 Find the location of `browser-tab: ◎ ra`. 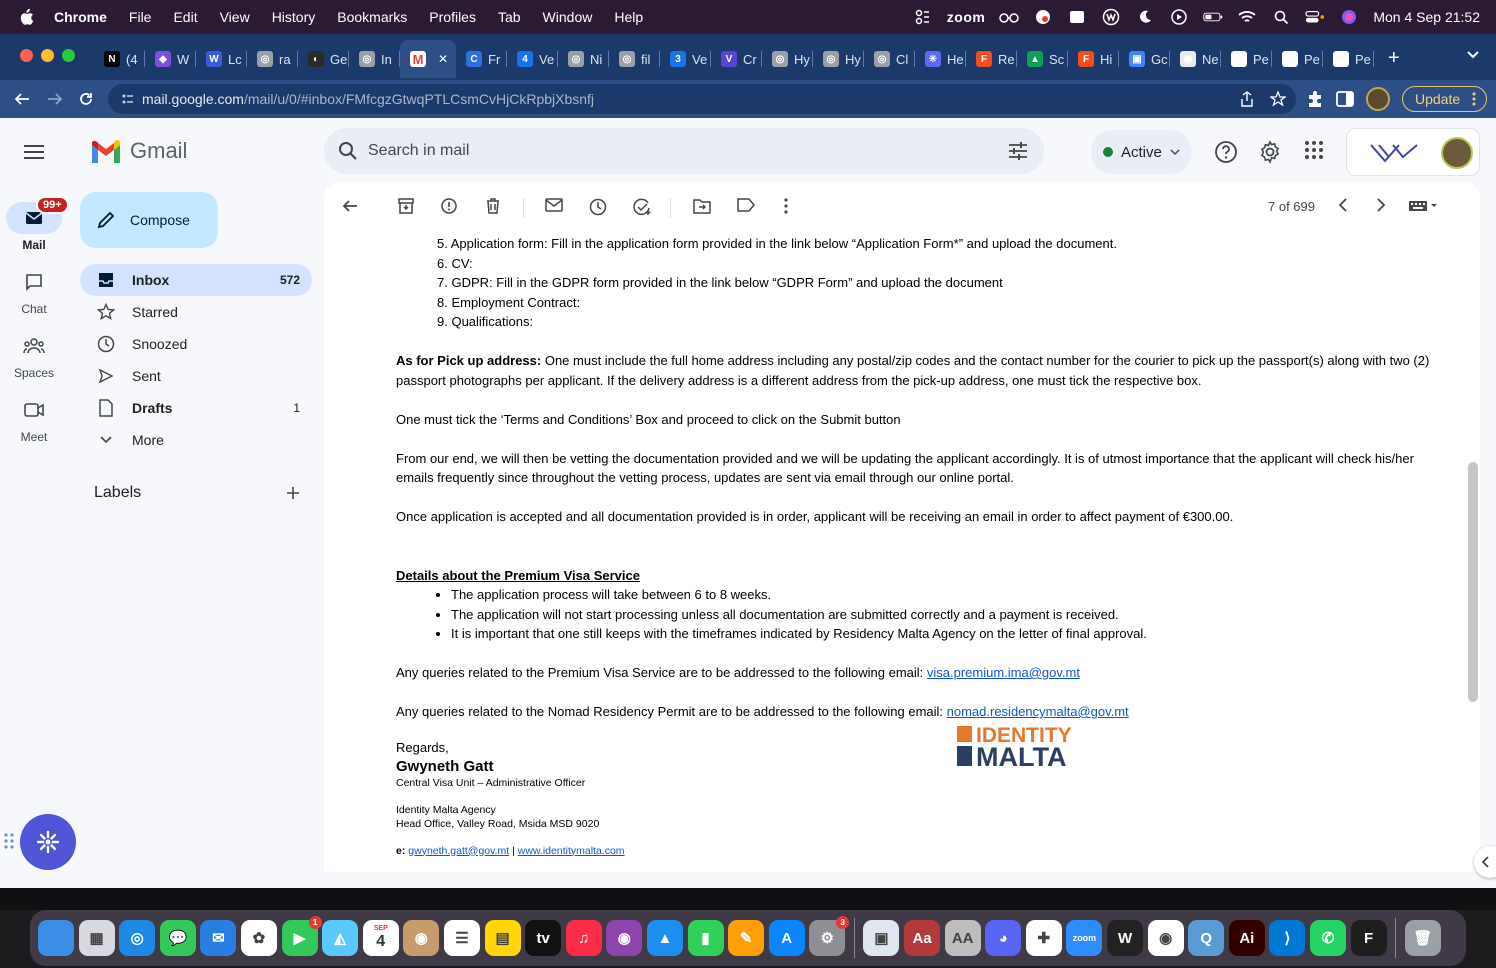

browser-tab: ◎ ra is located at coordinates (272, 59).